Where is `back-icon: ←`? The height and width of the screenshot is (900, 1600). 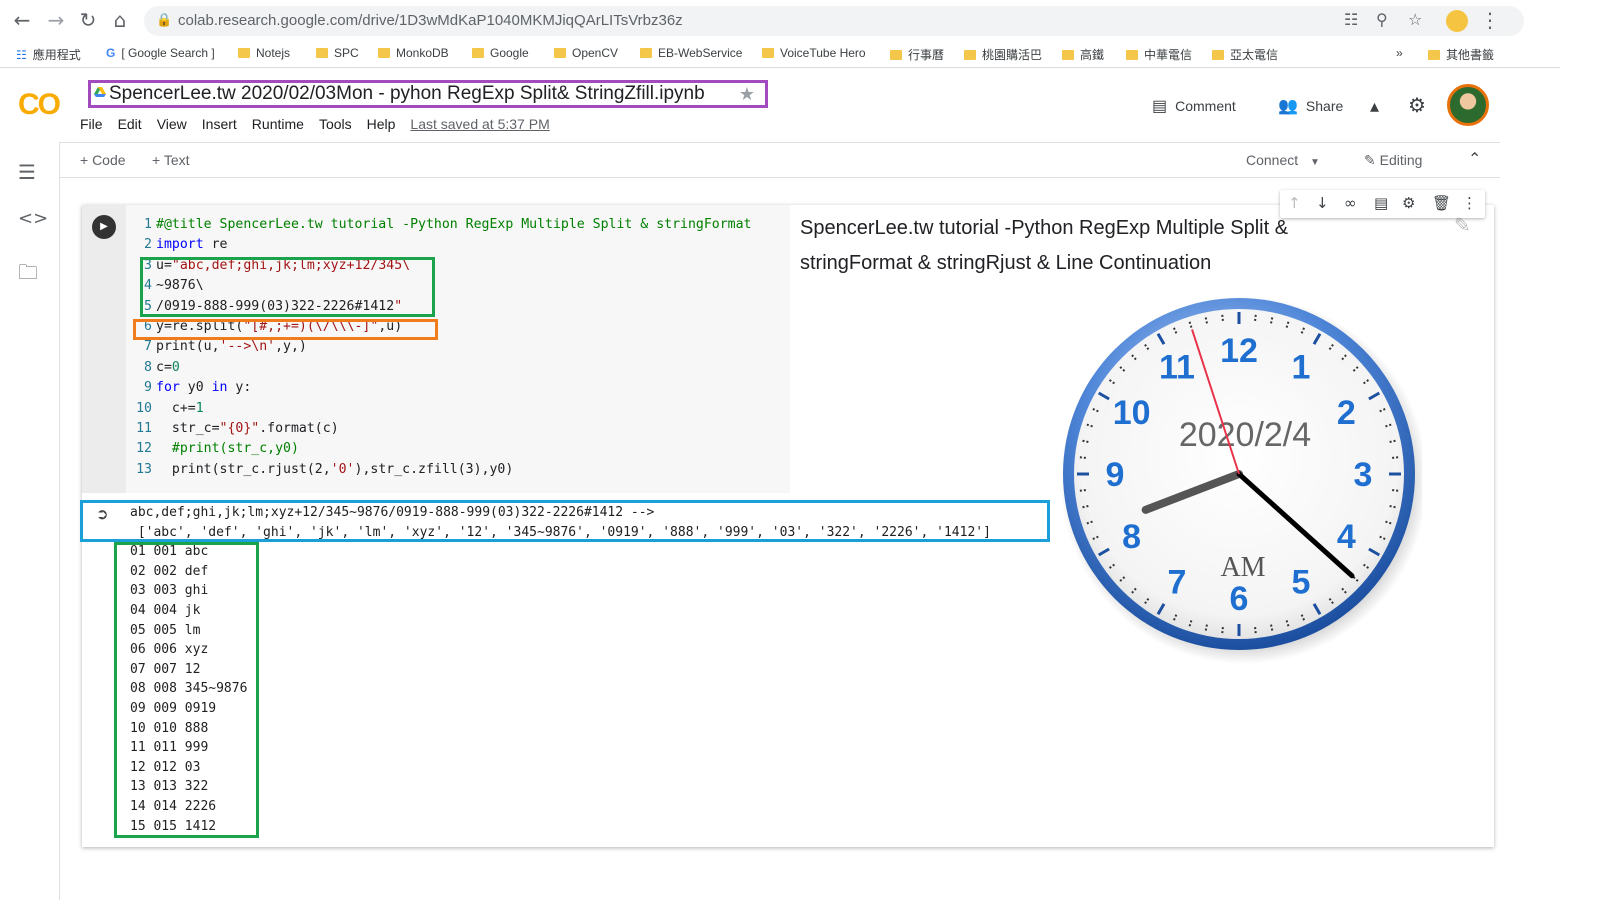 back-icon: ← is located at coordinates (22, 20).